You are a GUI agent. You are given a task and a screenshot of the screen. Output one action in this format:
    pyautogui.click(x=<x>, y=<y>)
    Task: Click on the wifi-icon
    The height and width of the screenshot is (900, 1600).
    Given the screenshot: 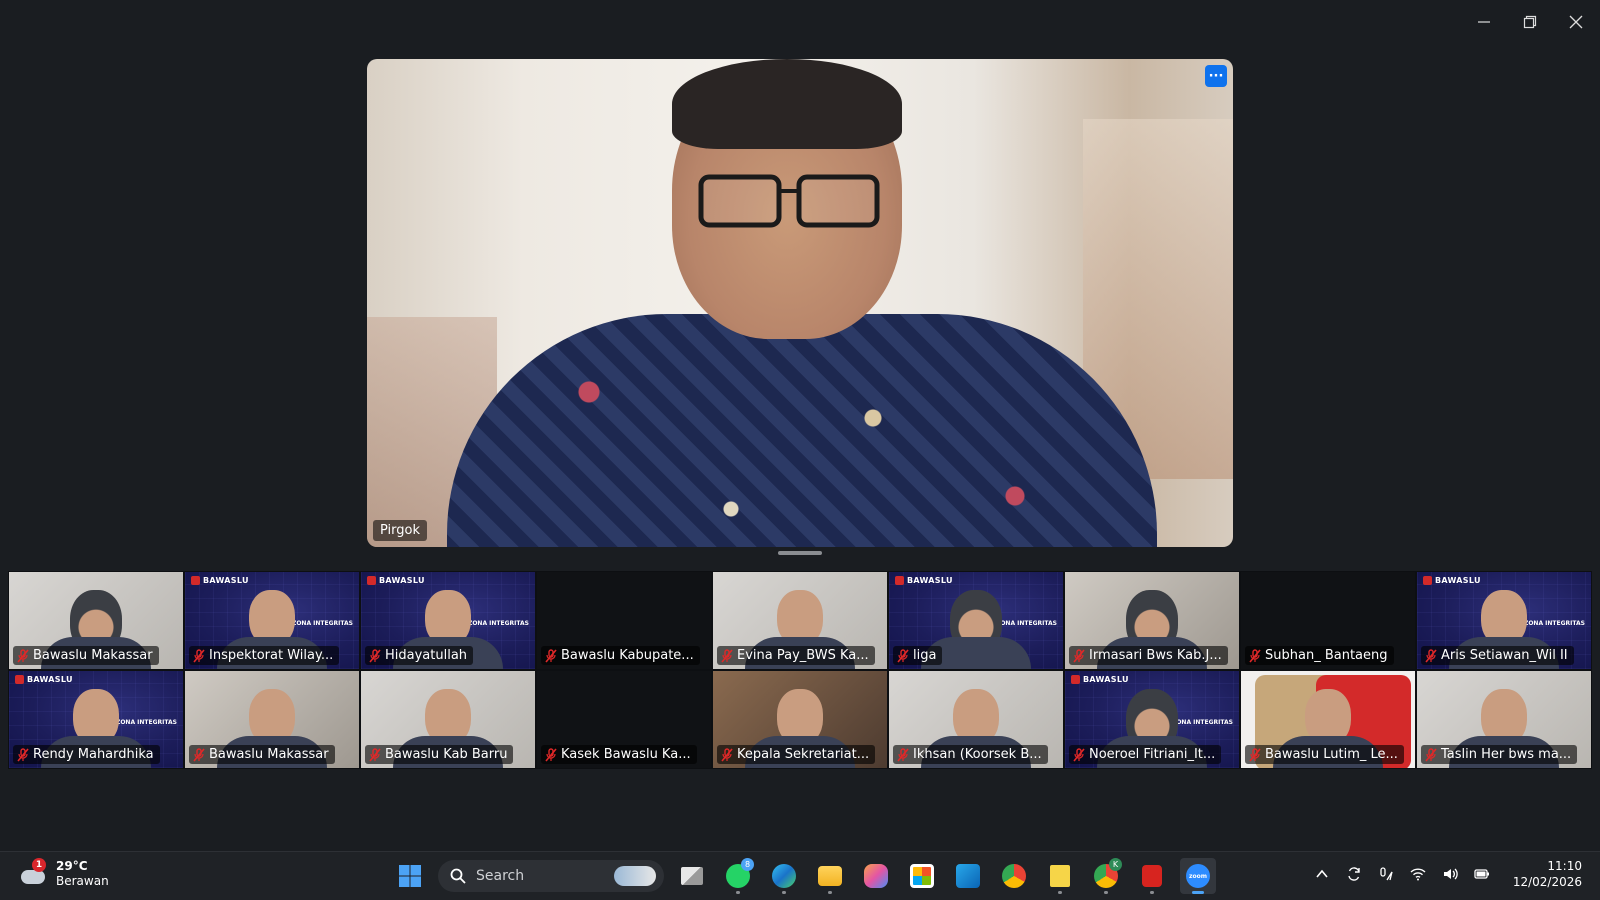 What is the action you would take?
    pyautogui.click(x=1418, y=874)
    